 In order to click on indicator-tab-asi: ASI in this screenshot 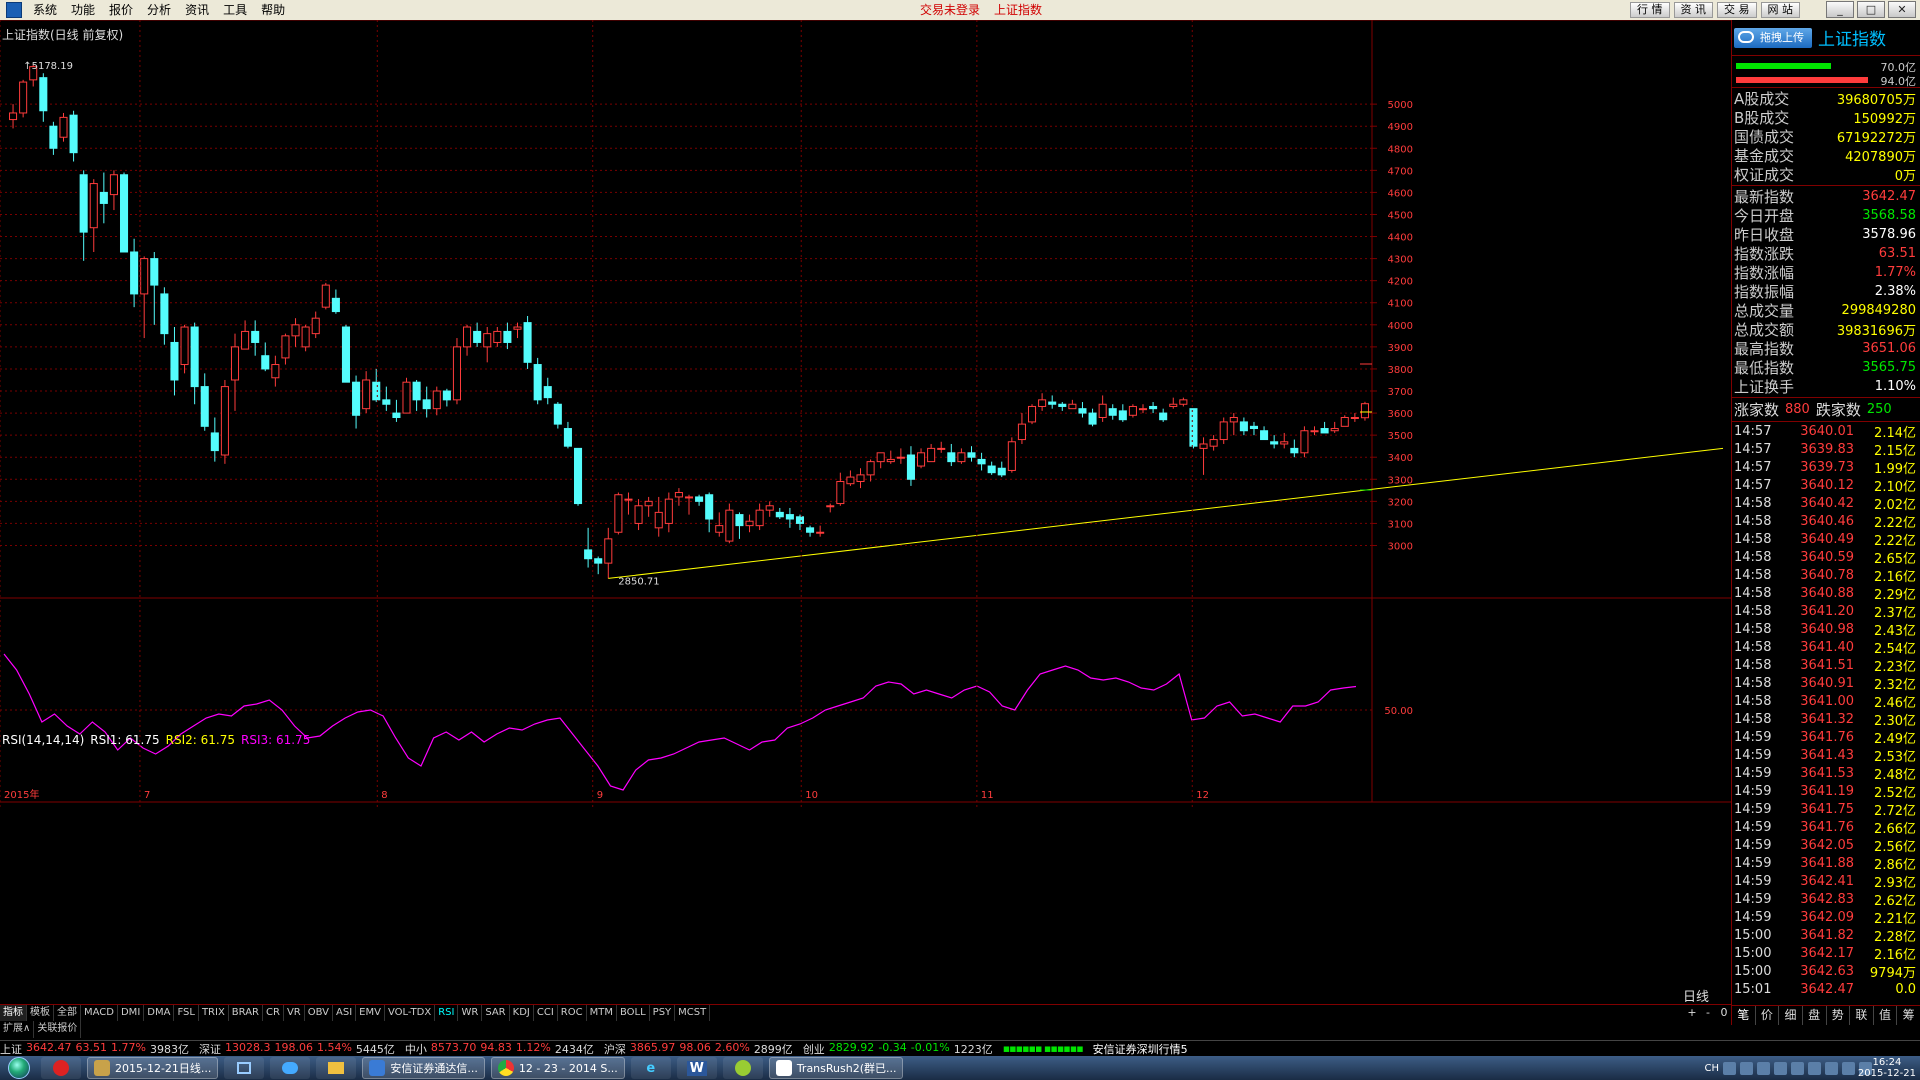, I will do `click(345, 1013)`.